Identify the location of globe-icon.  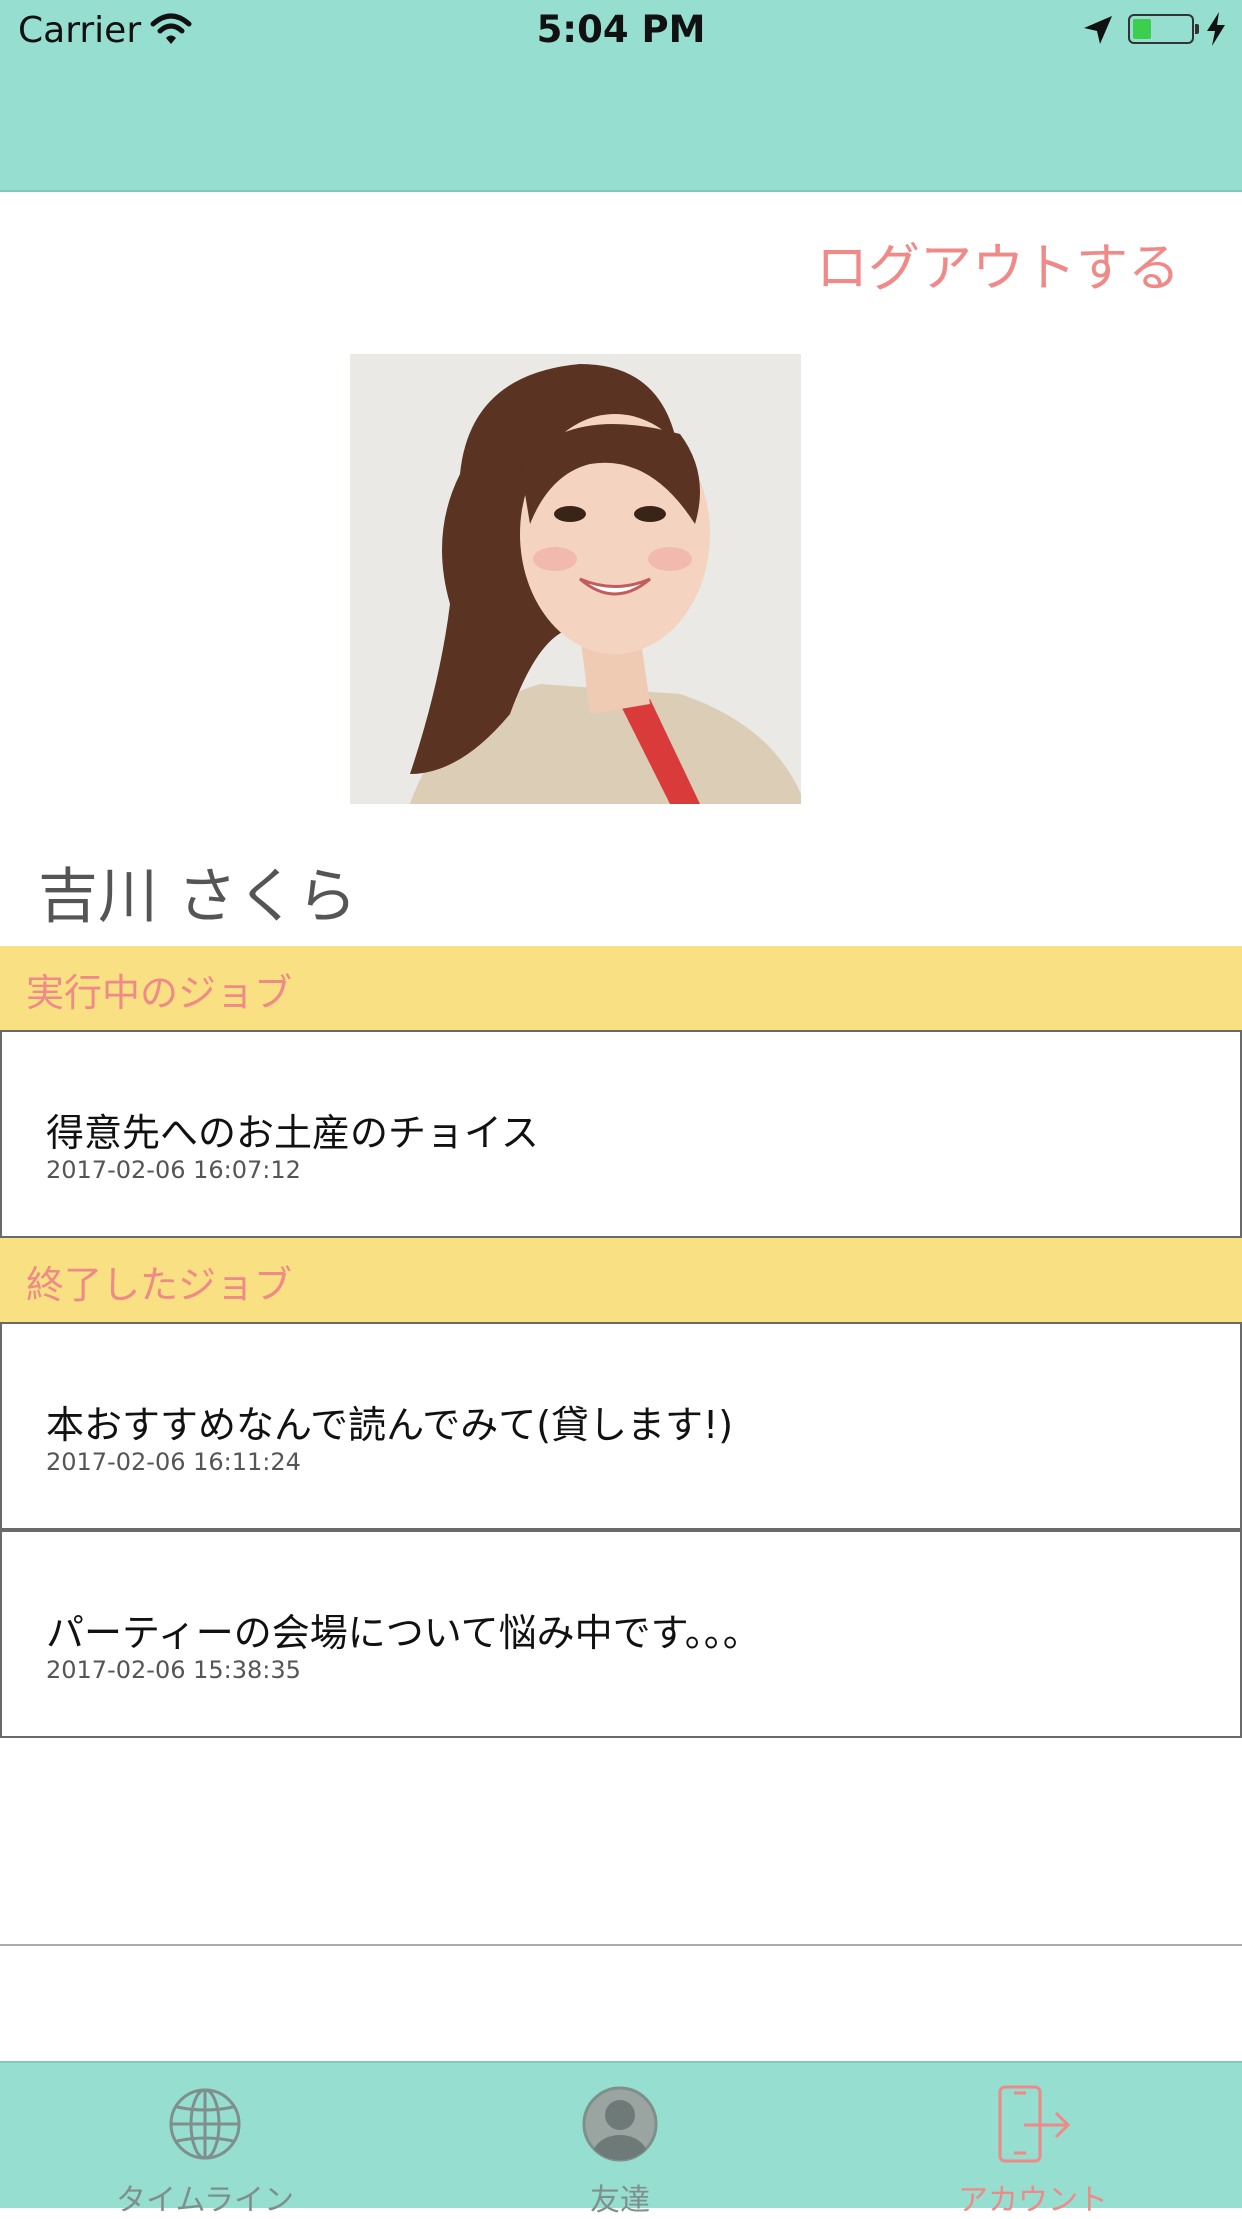
(205, 2124).